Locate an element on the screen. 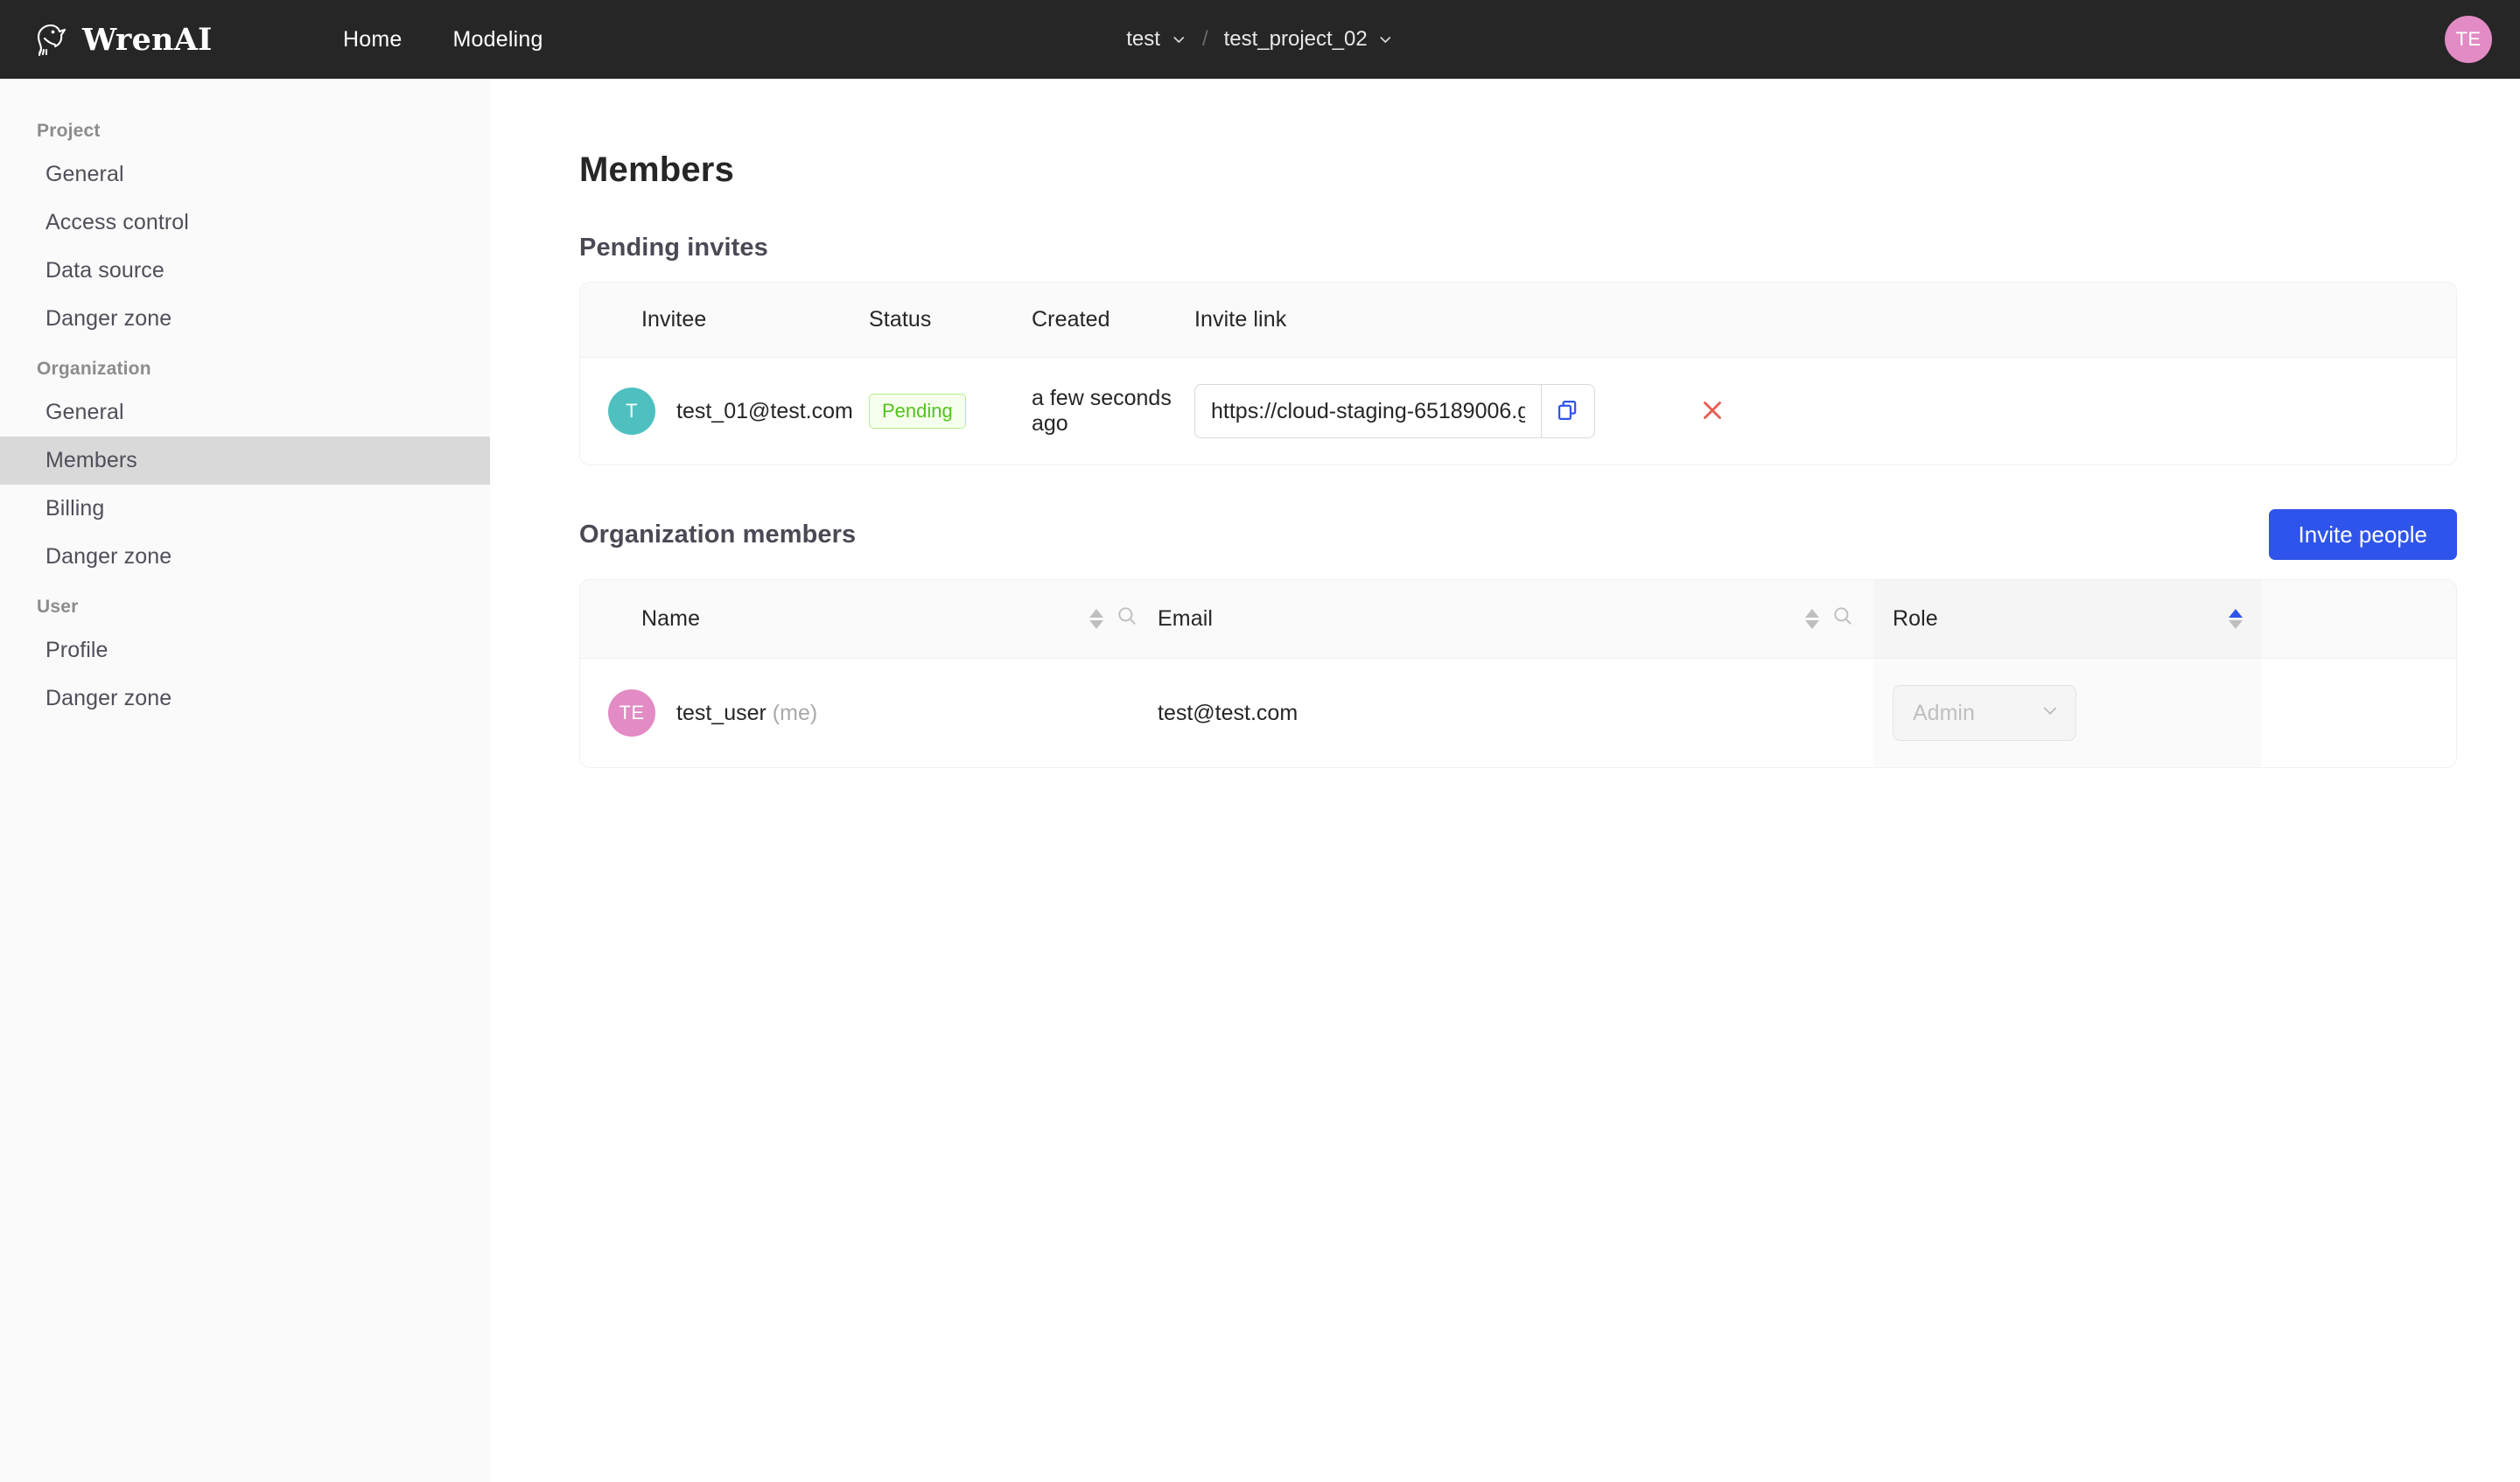 The width and height of the screenshot is (2520, 1482). brand-name: WrenAI is located at coordinates (147, 39).